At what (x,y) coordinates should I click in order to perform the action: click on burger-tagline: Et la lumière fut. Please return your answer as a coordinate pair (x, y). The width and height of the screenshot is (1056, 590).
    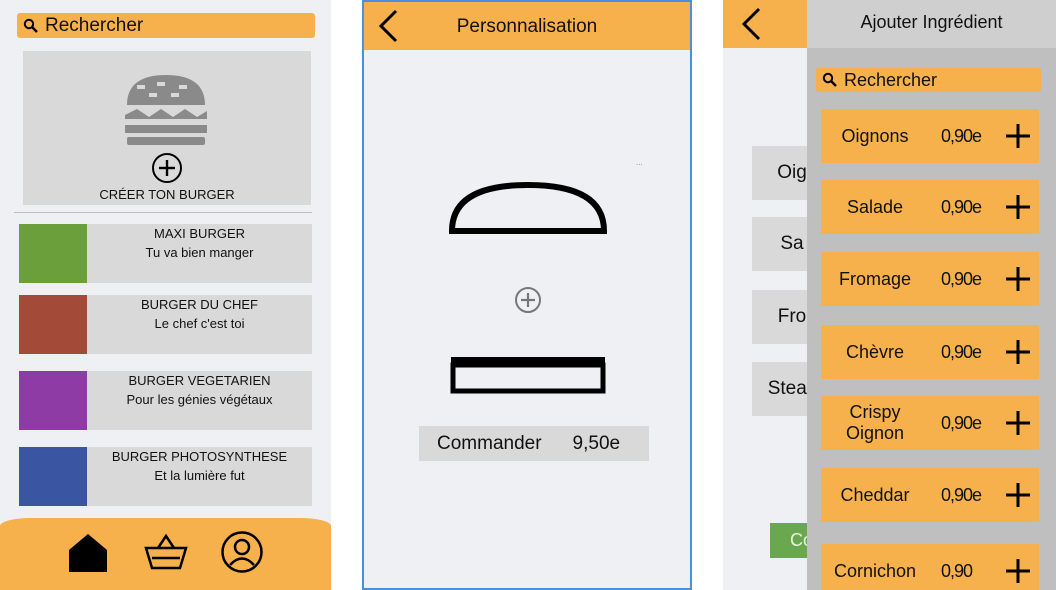
    Looking at the image, I should click on (199, 475).